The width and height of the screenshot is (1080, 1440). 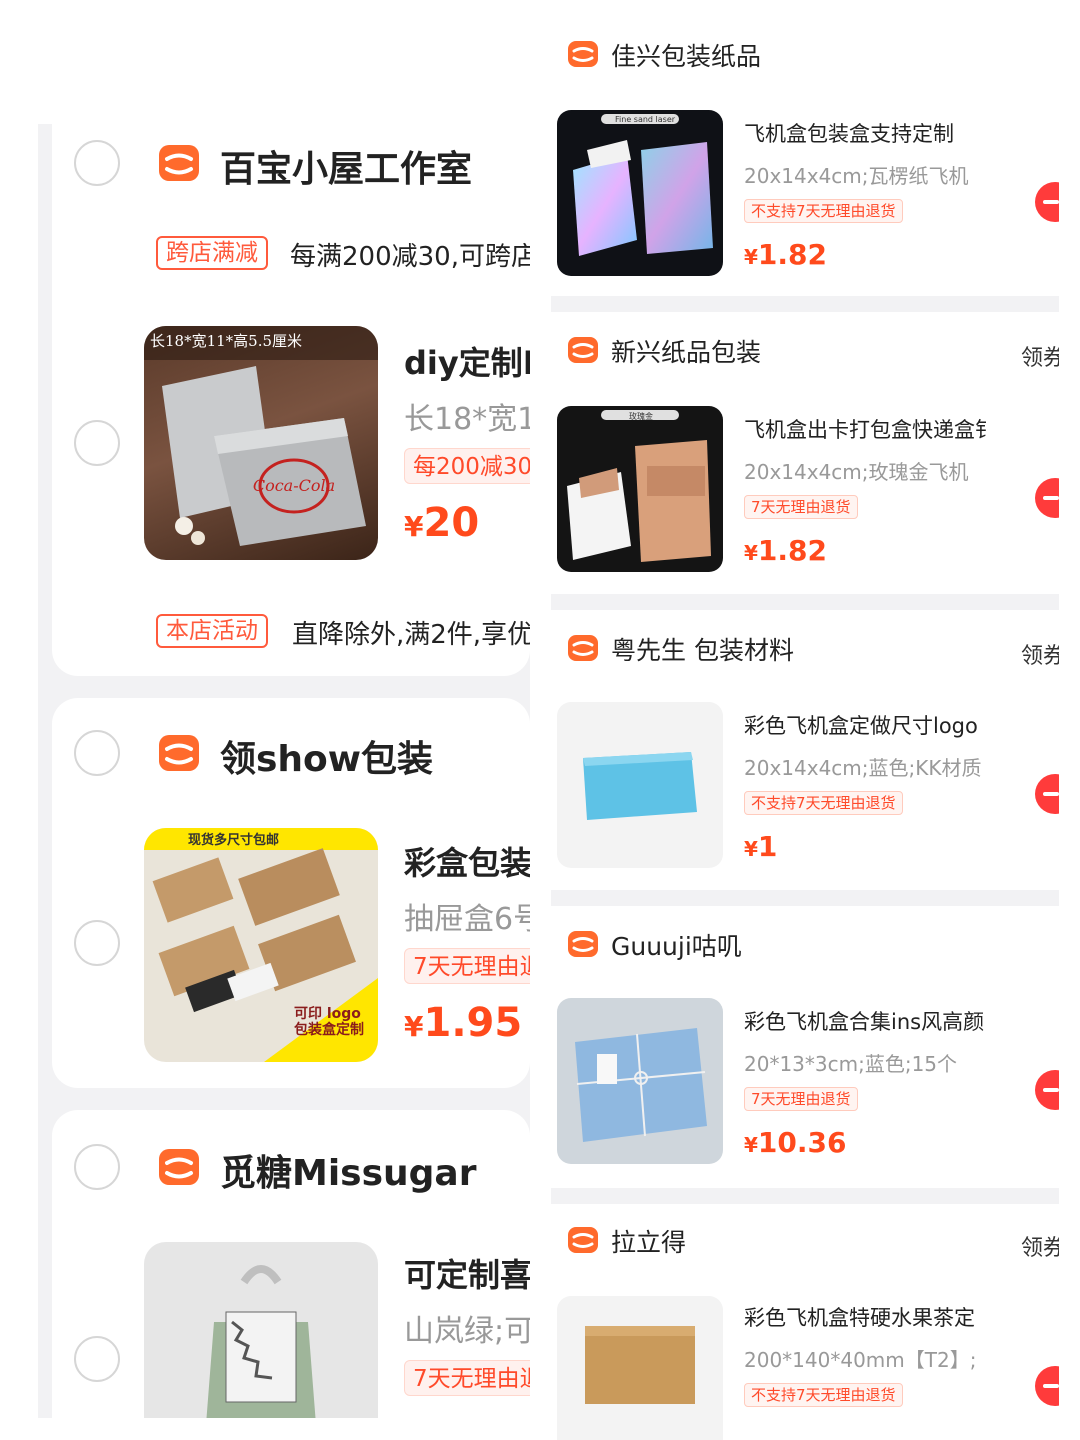 What do you see at coordinates (348, 1170) in the screenshot?
I see `store-name: 觅糖Missugar` at bounding box center [348, 1170].